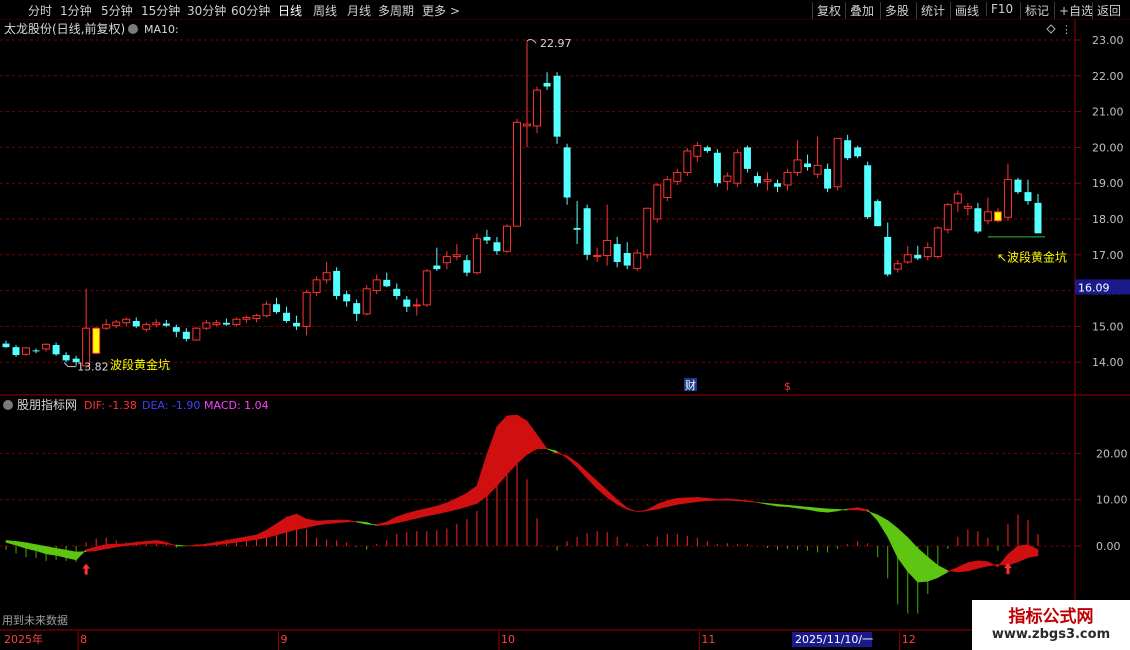  I want to click on sub-dropdown-icon, so click(8, 405).